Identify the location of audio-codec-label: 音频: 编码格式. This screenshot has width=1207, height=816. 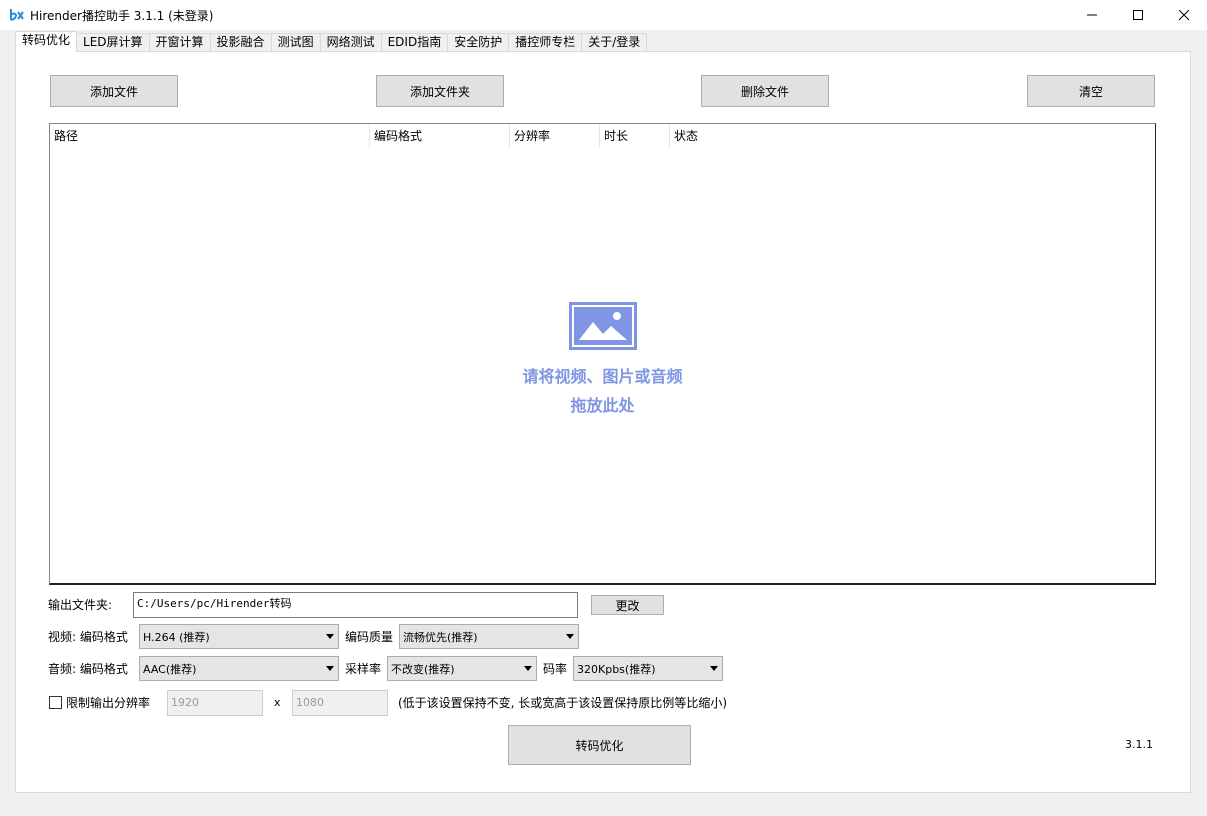
(88, 669).